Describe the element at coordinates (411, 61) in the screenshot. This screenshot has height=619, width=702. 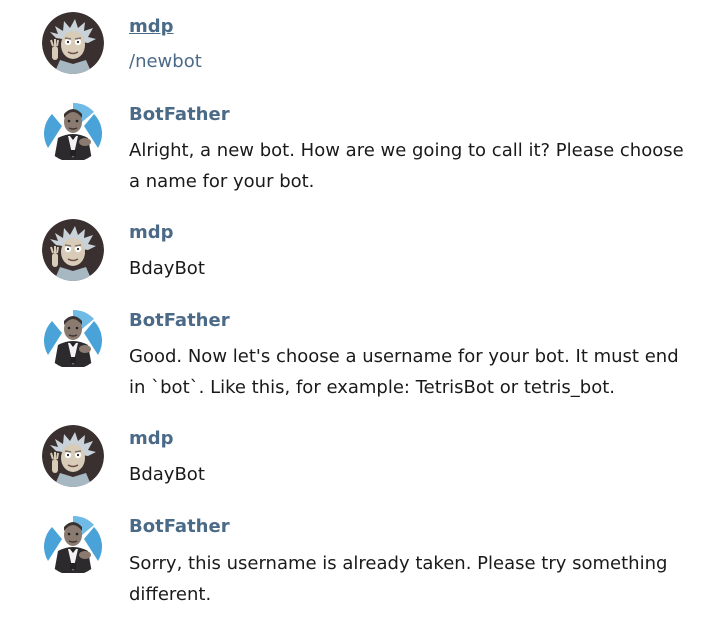
I see `message-text: /newbot` at that location.